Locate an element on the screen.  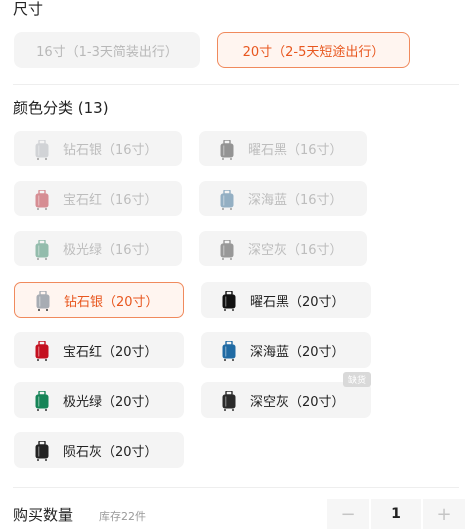
color-option-label: 极光绿（20寸） is located at coordinates (110, 402).